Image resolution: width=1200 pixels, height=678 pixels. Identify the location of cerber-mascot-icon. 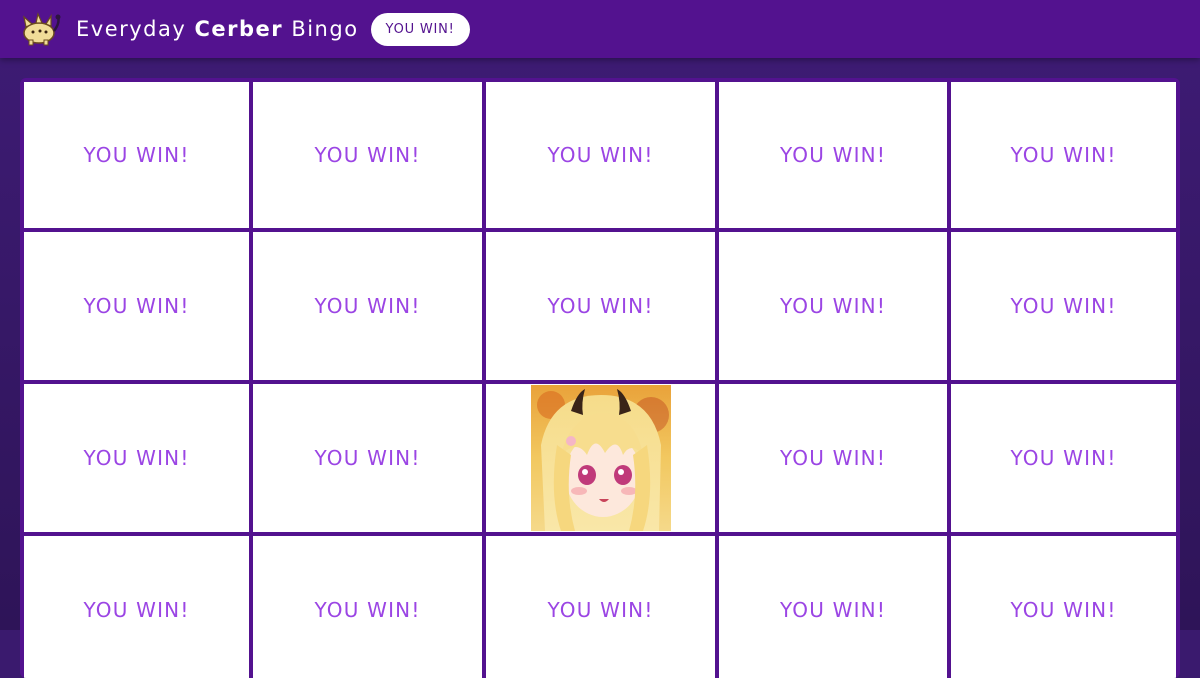
(41, 29).